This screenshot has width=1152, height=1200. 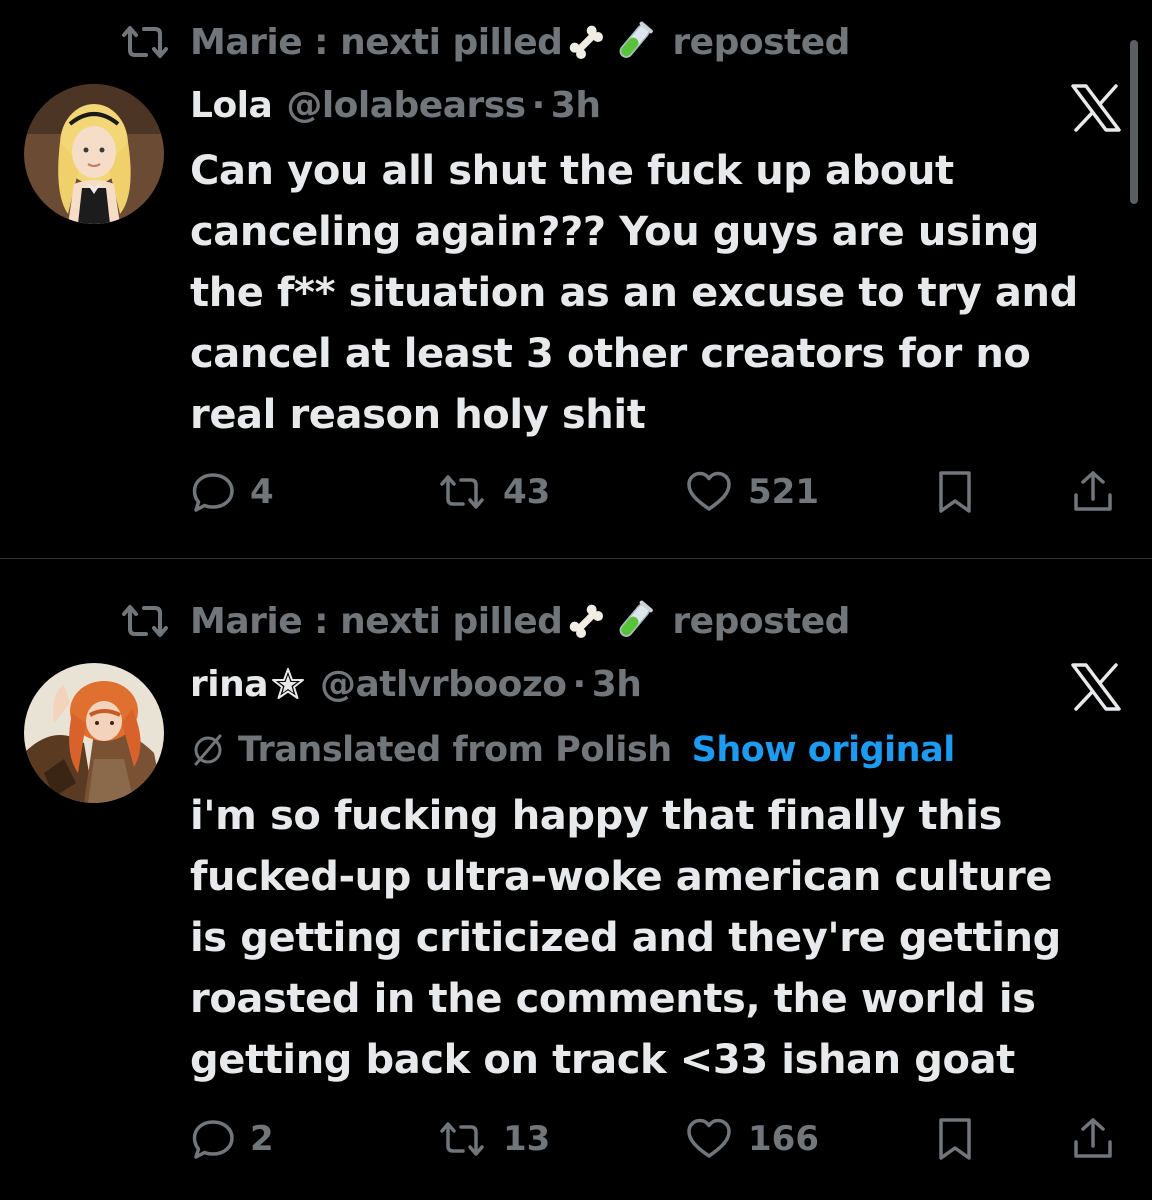 I want to click on reply-button: 2, so click(x=232, y=1139).